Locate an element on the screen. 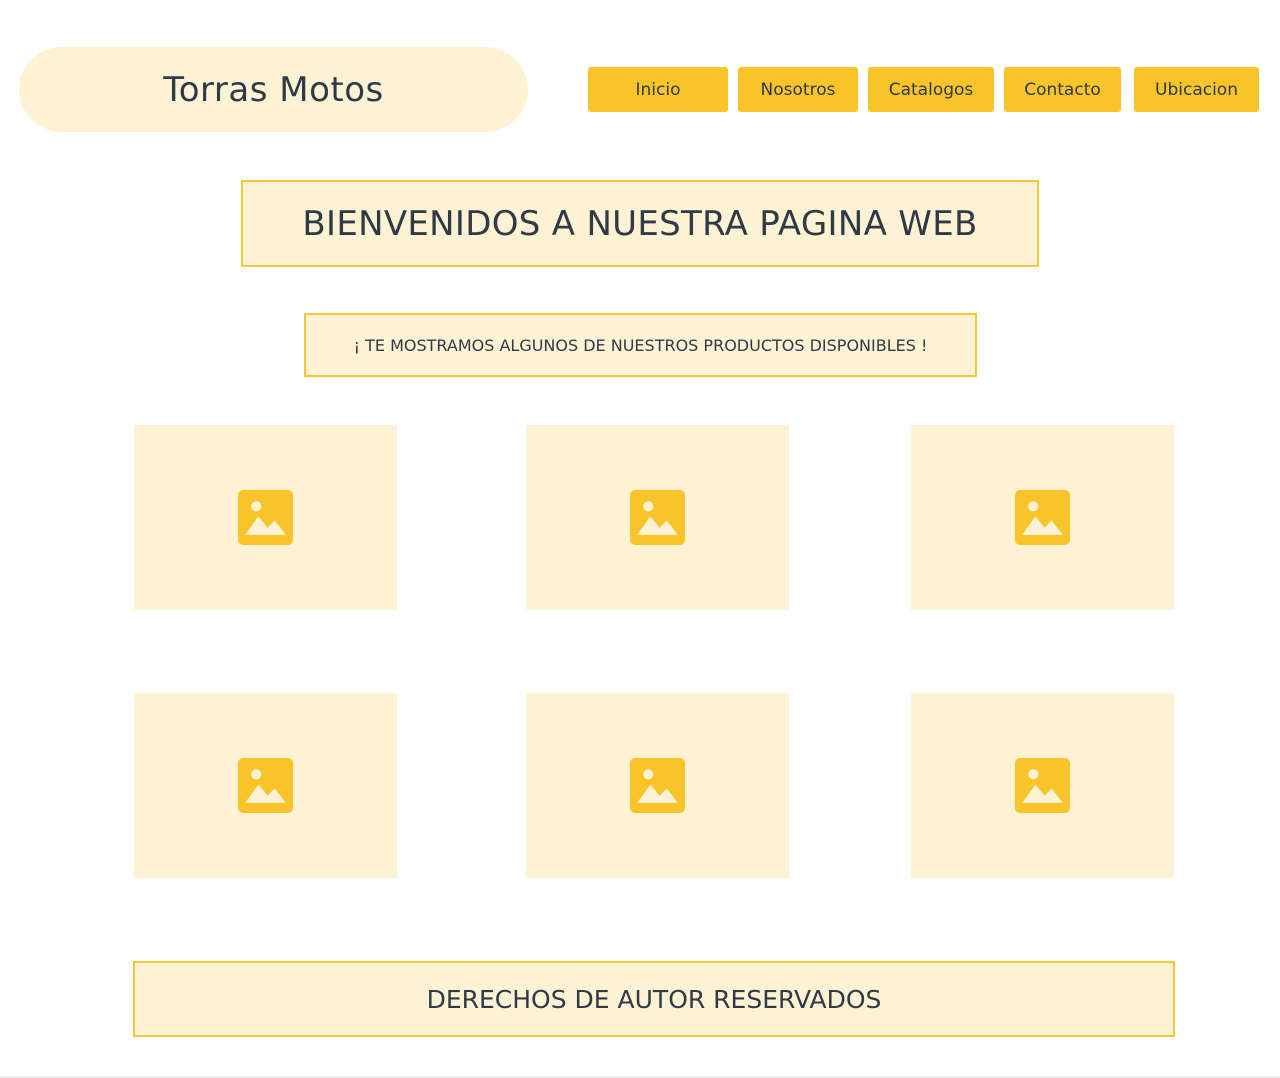  brand-name: Torras Motos is located at coordinates (273, 89).